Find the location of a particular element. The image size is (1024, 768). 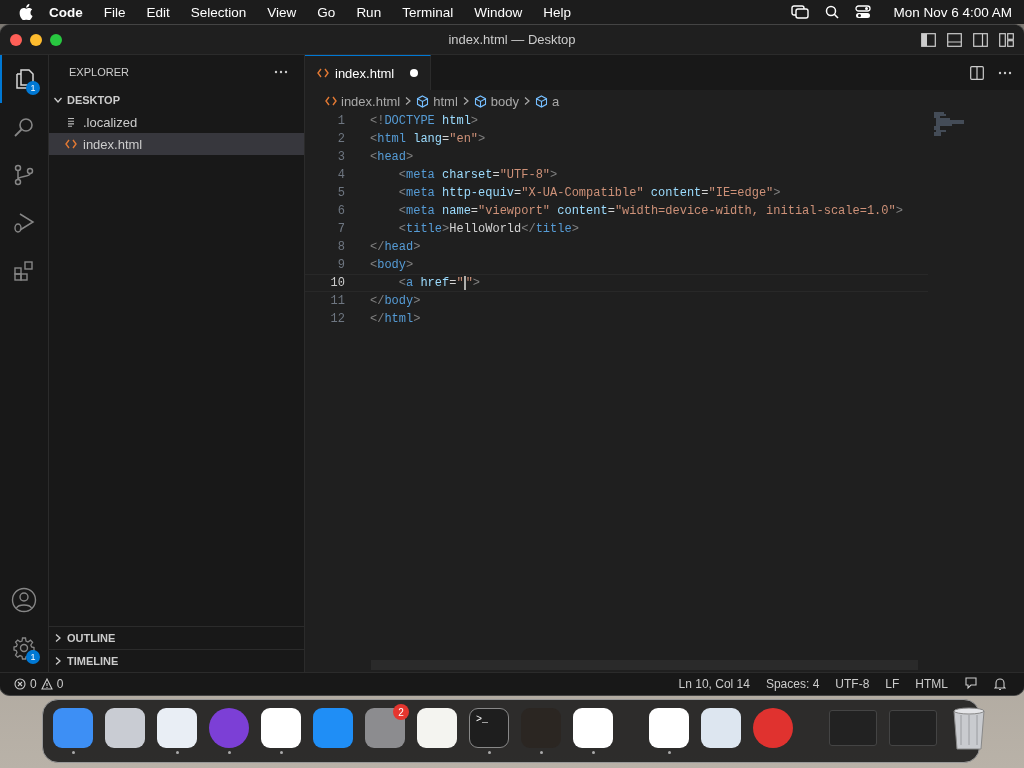

code-line: <body> is located at coordinates (392, 265).